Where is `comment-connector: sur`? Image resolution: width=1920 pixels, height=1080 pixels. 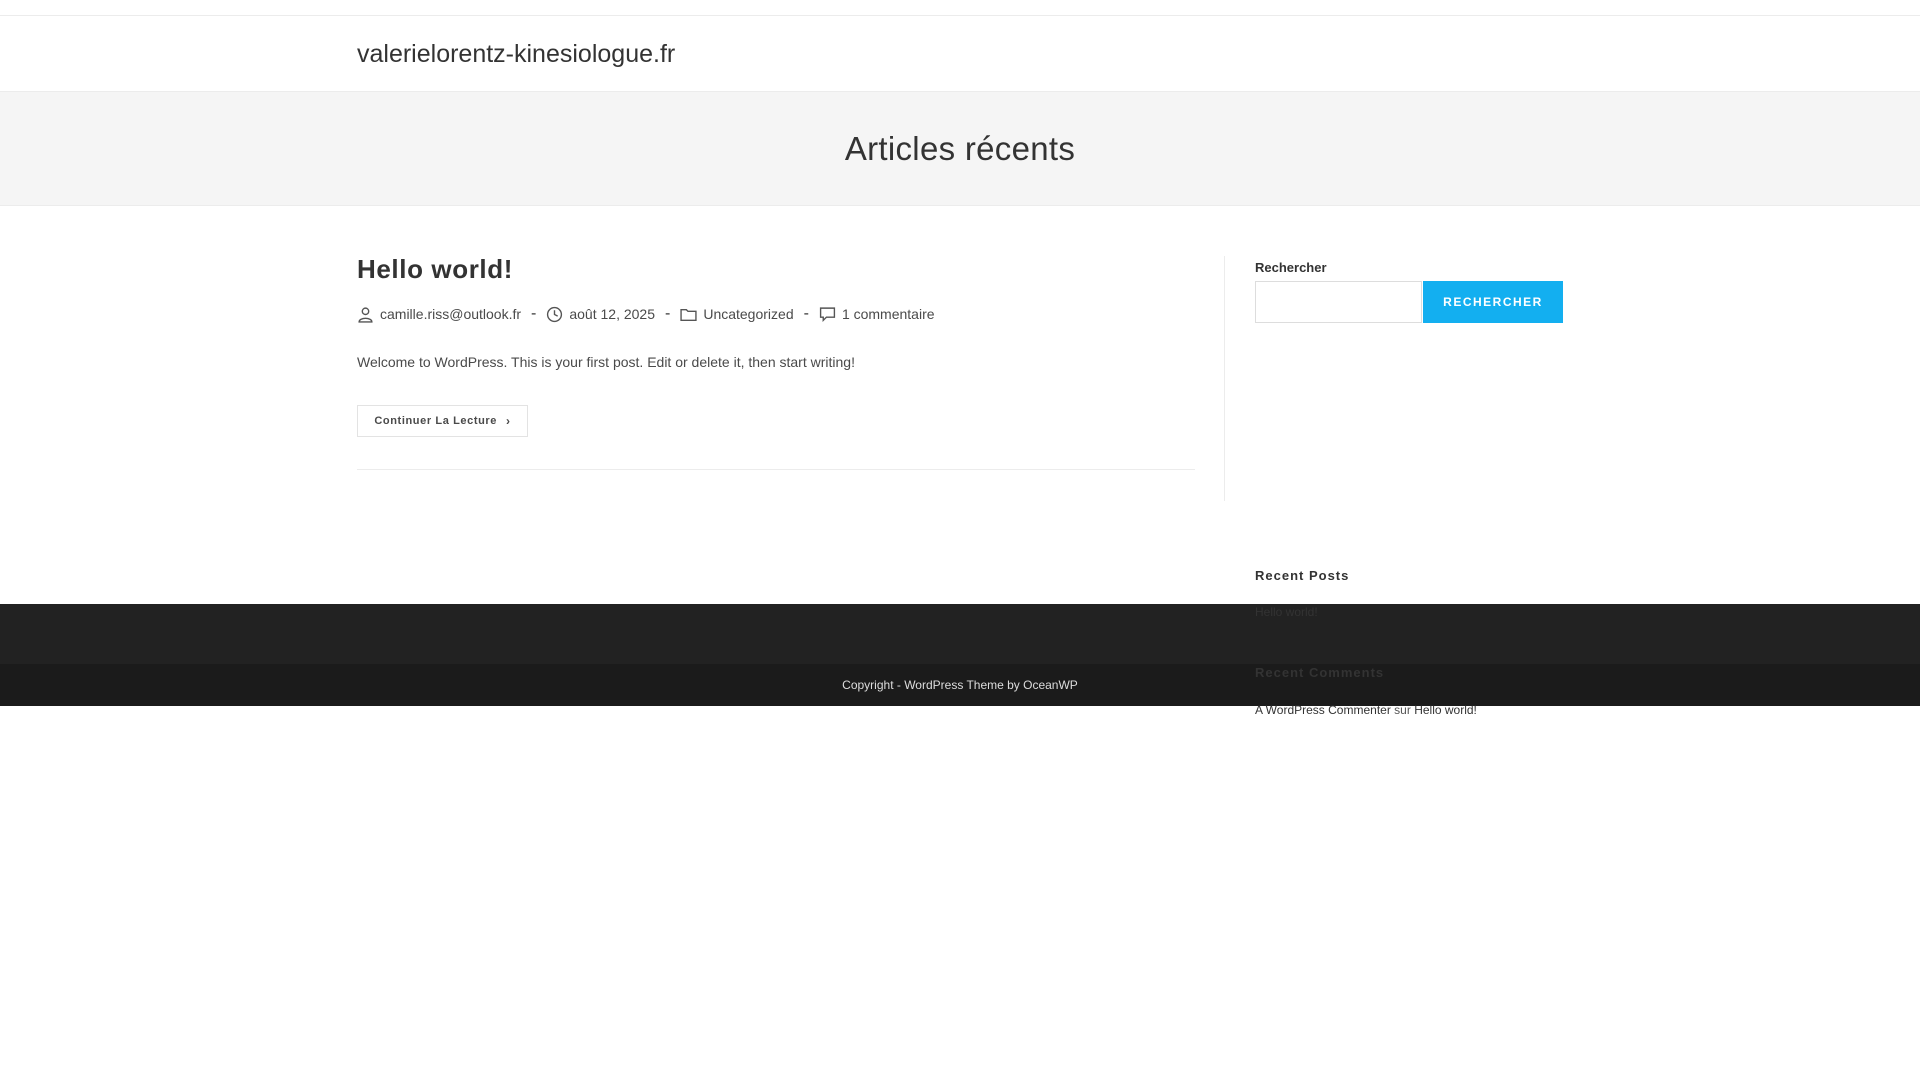 comment-connector: sur is located at coordinates (1402, 710).